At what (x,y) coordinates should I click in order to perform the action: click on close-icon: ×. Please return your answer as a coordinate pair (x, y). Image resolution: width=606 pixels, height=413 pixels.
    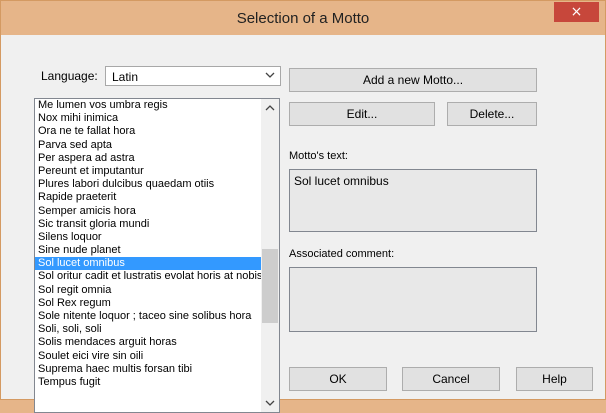
    Looking at the image, I should click on (576, 12).